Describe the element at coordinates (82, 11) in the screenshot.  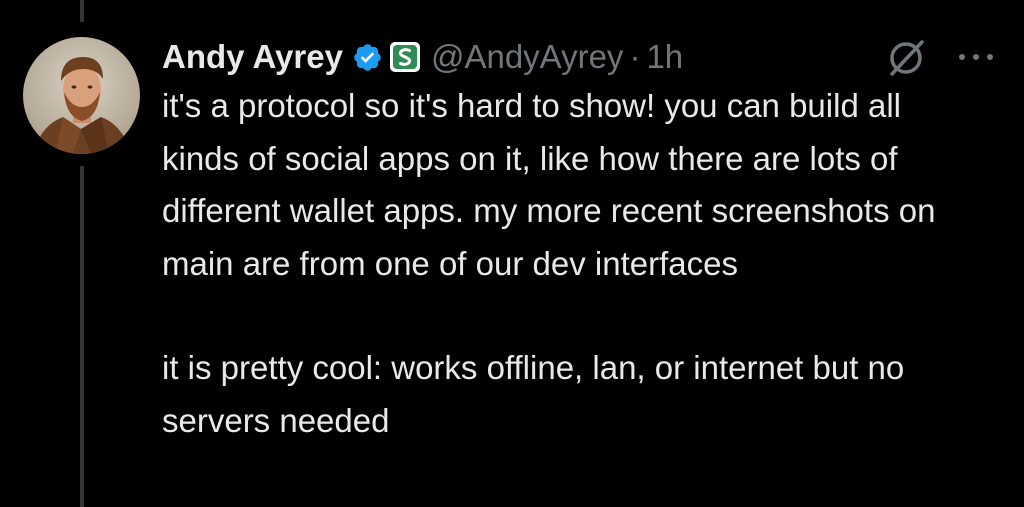
I see `thread-line-top` at that location.